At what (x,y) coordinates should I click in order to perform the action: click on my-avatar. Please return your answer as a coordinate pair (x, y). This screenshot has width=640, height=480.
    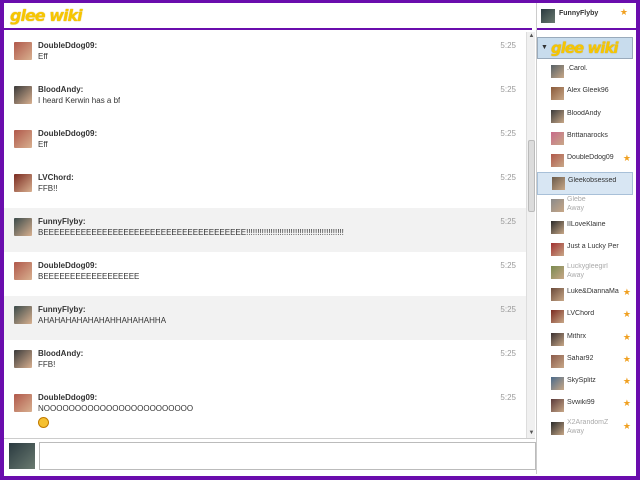
    Looking at the image, I should click on (22, 456).